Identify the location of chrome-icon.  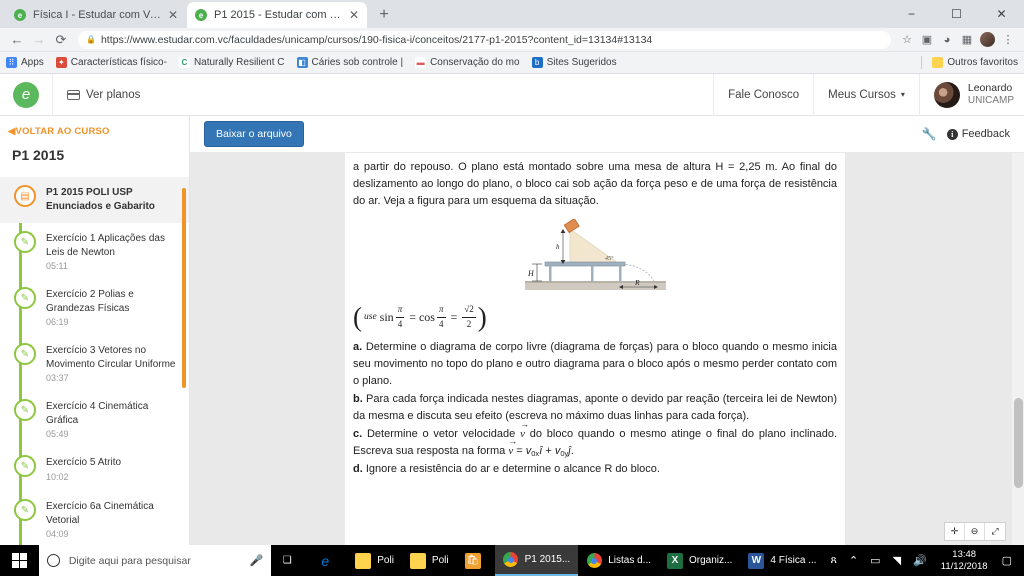
(594, 561).